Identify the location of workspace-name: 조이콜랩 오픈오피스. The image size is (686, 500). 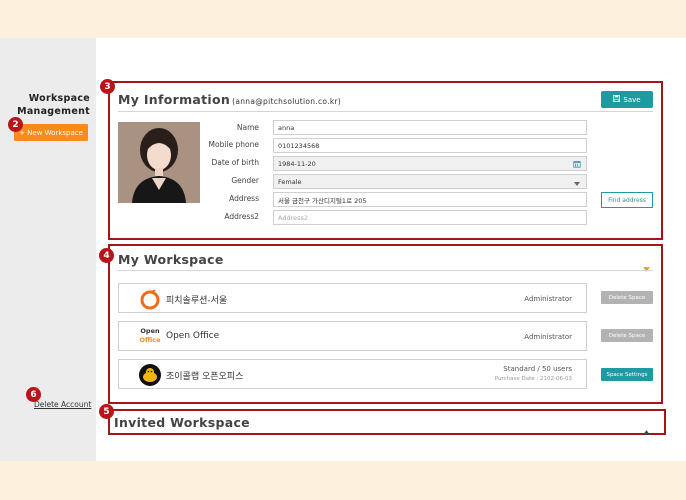
(205, 377).